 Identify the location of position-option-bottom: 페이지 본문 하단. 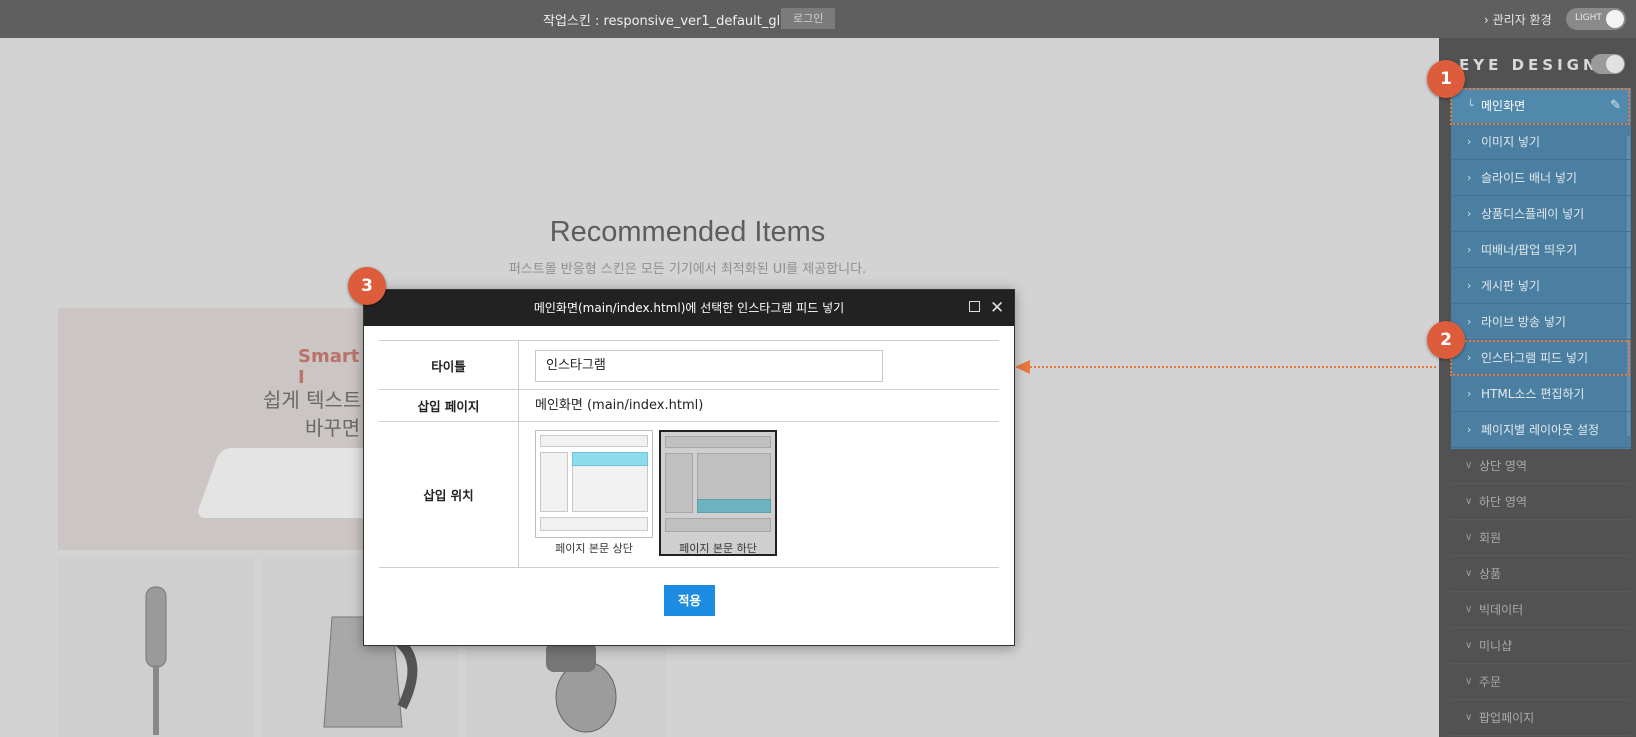
(718, 494).